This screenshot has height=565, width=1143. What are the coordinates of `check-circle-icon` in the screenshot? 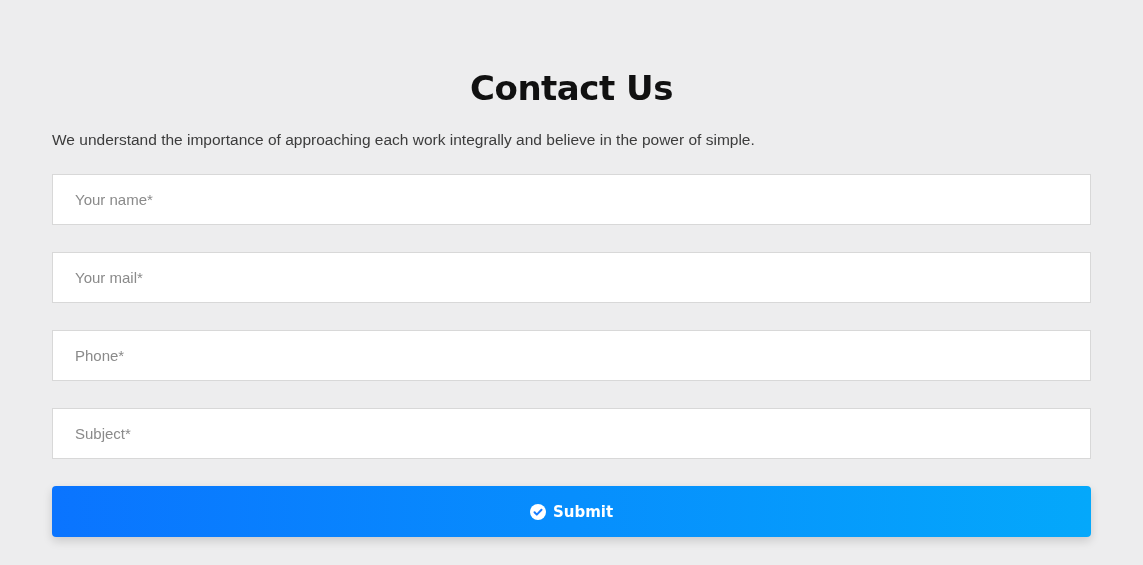 It's located at (537, 511).